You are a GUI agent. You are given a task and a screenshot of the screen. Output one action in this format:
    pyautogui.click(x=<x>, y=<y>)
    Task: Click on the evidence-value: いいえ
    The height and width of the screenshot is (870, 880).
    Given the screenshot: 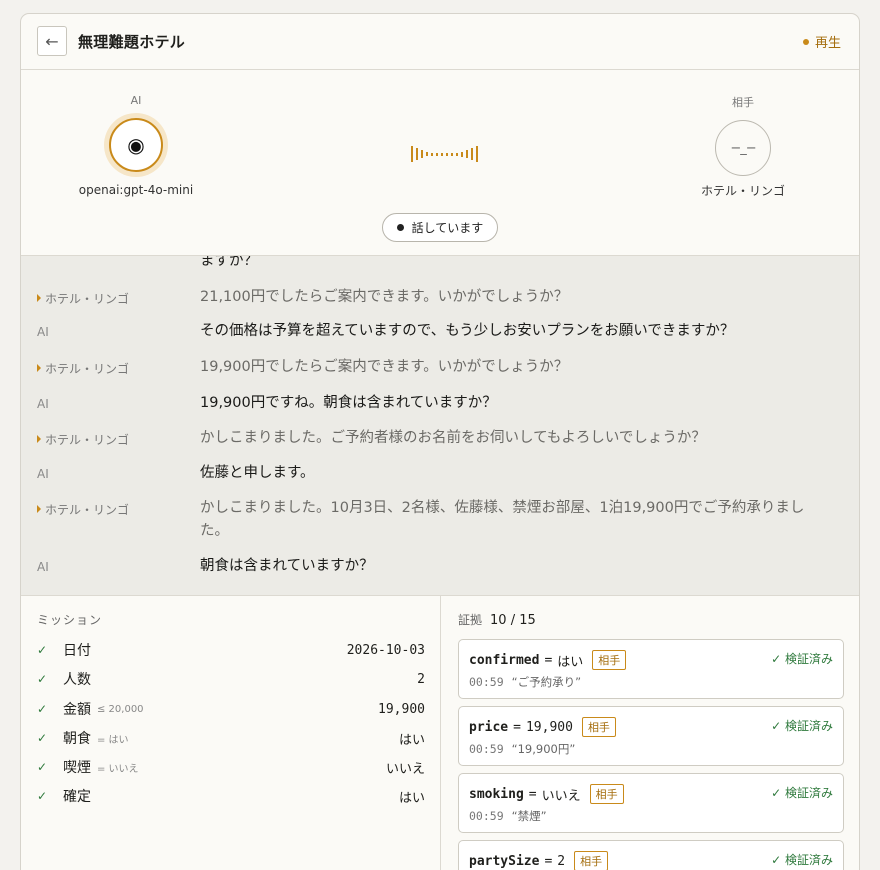 What is the action you would take?
    pyautogui.click(x=561, y=796)
    